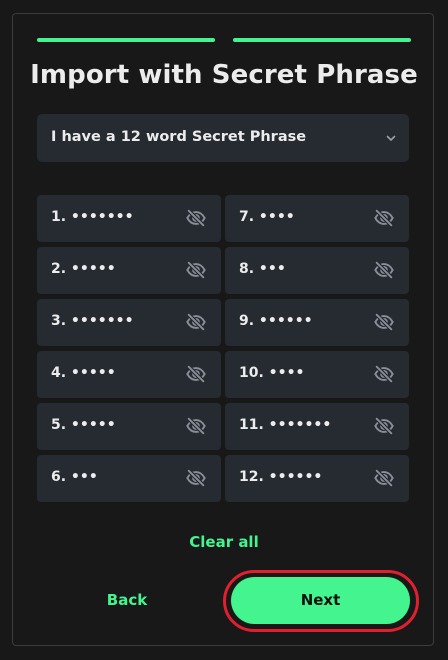  I want to click on word-field-2: 2. •••••, so click(129, 270).